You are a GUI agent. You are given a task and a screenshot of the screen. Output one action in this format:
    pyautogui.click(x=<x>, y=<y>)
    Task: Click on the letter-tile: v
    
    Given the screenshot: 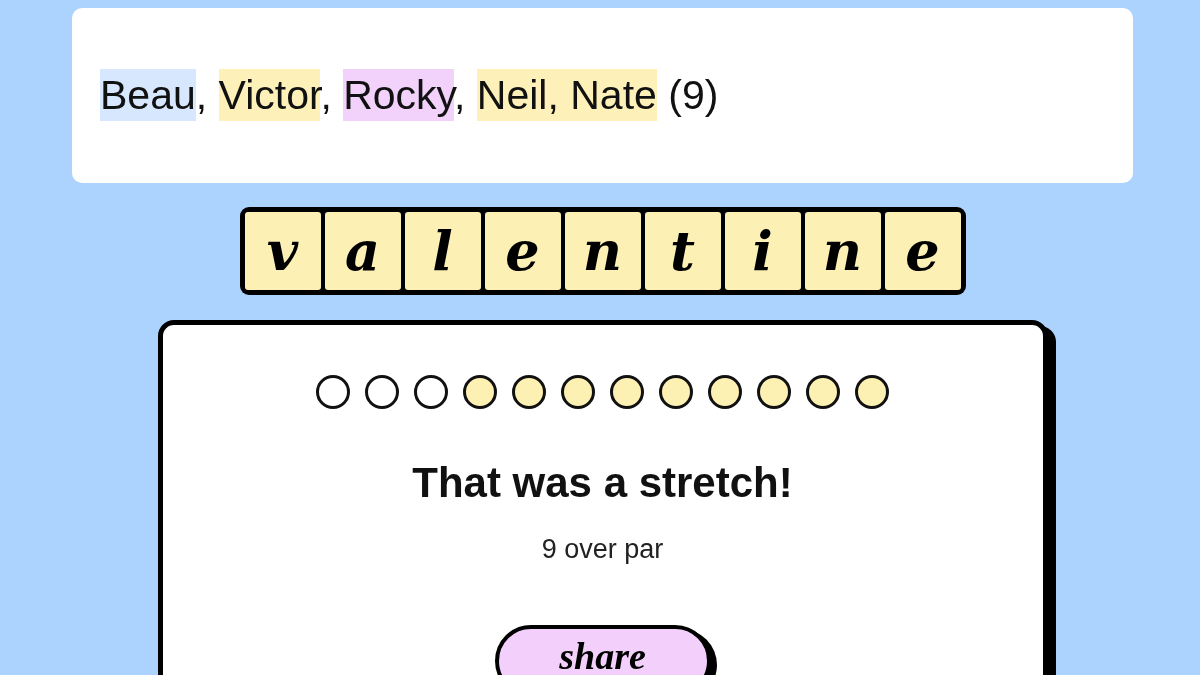 What is the action you would take?
    pyautogui.click(x=282, y=251)
    